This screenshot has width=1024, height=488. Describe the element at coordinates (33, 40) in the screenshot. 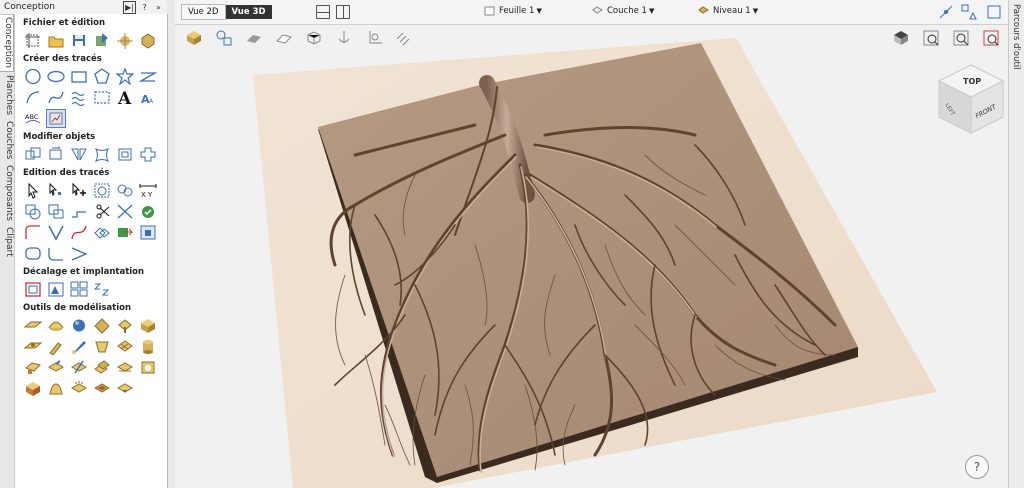

I see `new-job-icon` at that location.